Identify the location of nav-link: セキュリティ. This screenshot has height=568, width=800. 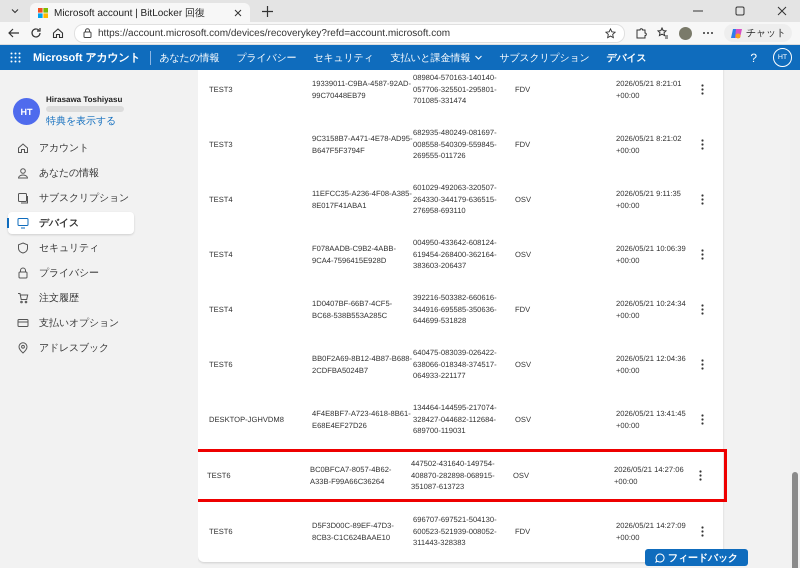
(344, 57).